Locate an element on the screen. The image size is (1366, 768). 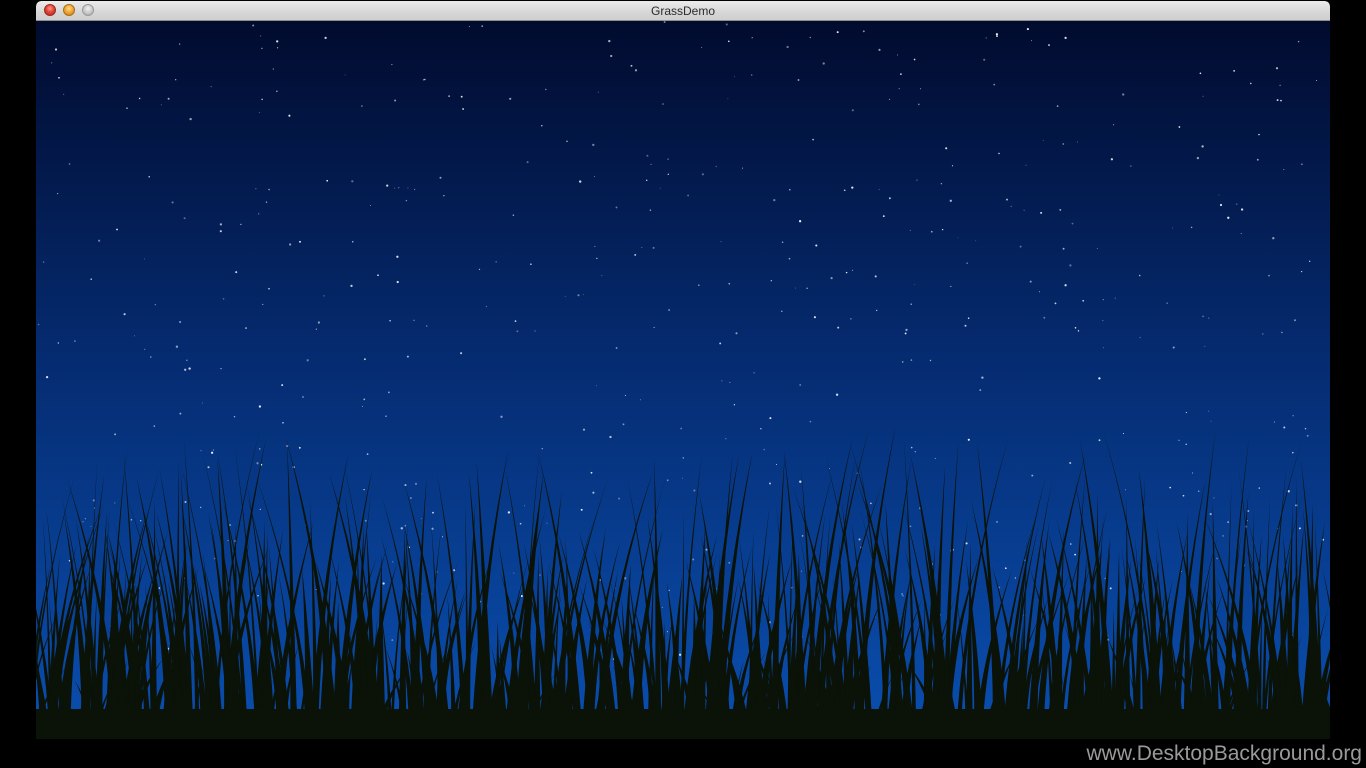
grass-ground is located at coordinates (683, 724).